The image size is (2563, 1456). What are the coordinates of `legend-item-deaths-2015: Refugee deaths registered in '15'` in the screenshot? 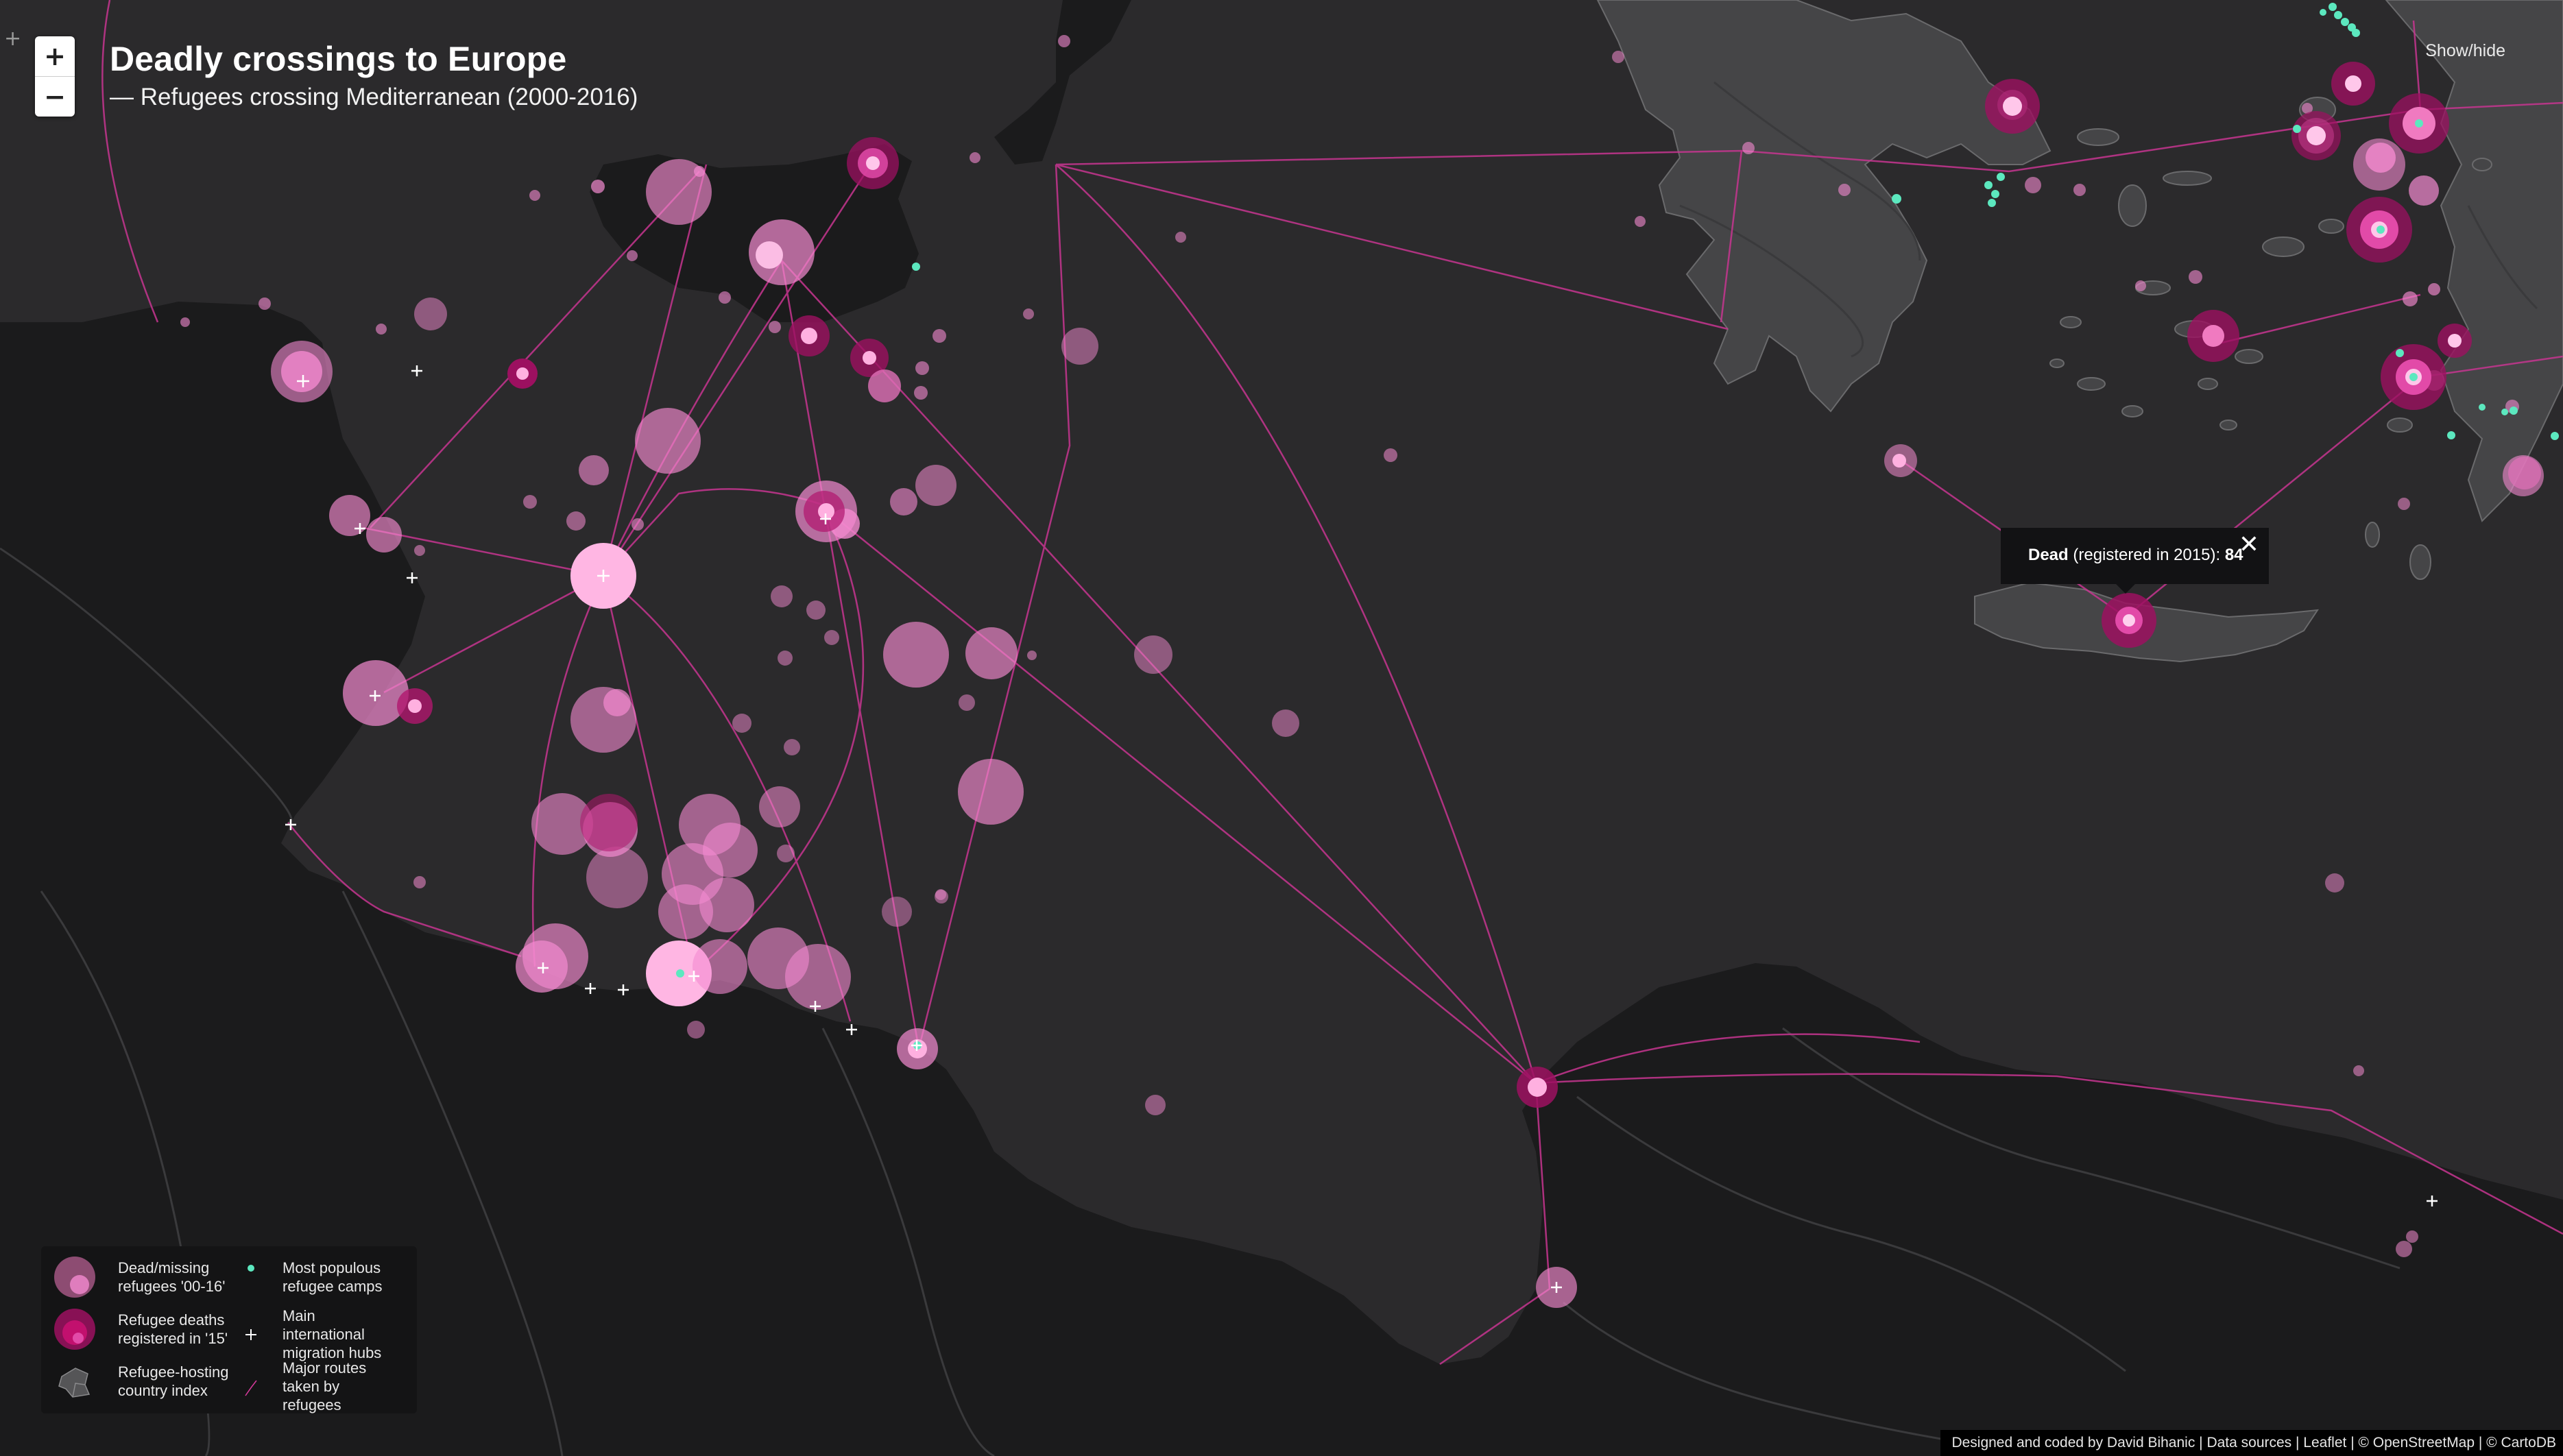 It's located at (143, 1329).